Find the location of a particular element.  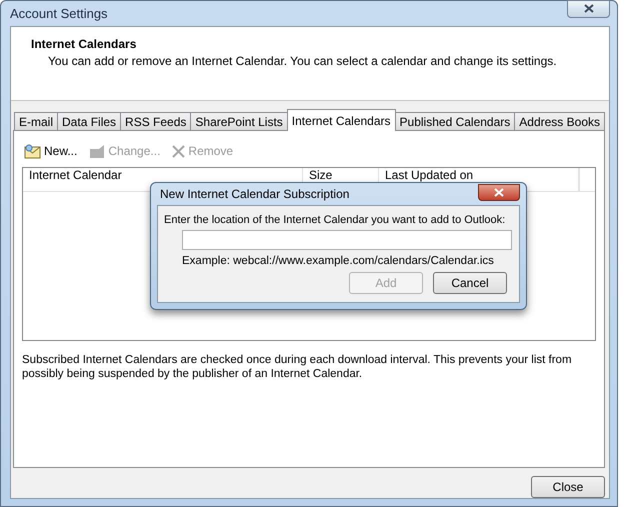

close-button: Close is located at coordinates (568, 487).